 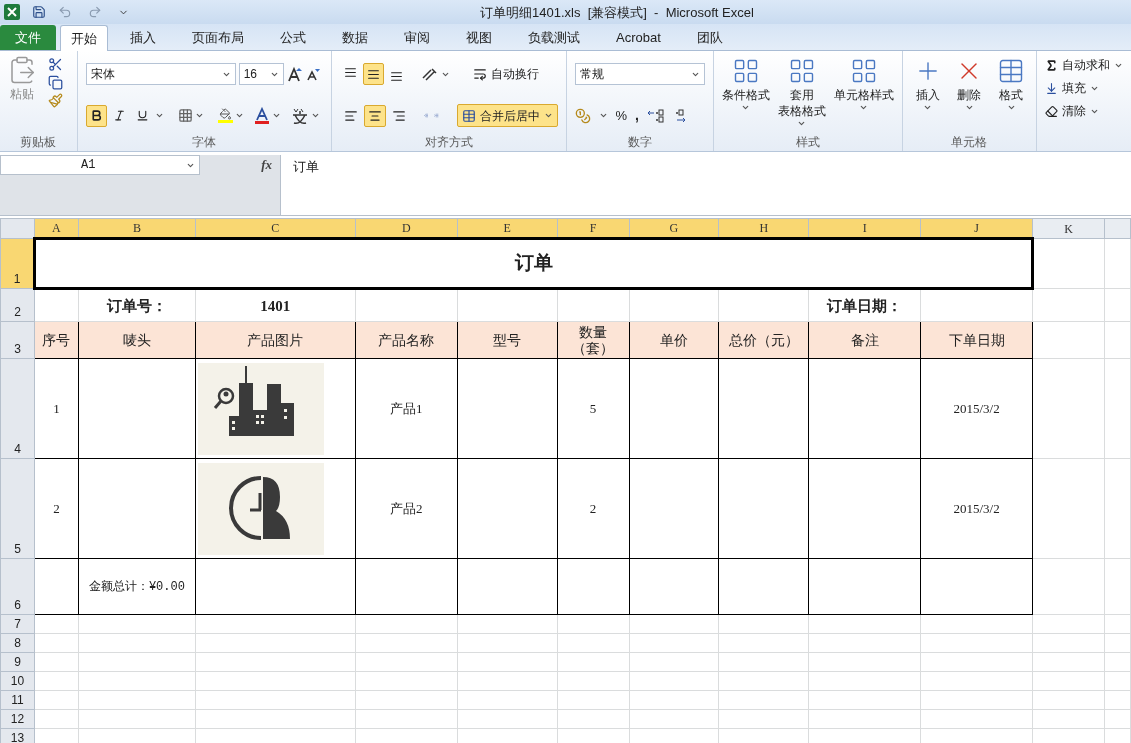 I want to click on row-header: 2, so click(x=17, y=305).